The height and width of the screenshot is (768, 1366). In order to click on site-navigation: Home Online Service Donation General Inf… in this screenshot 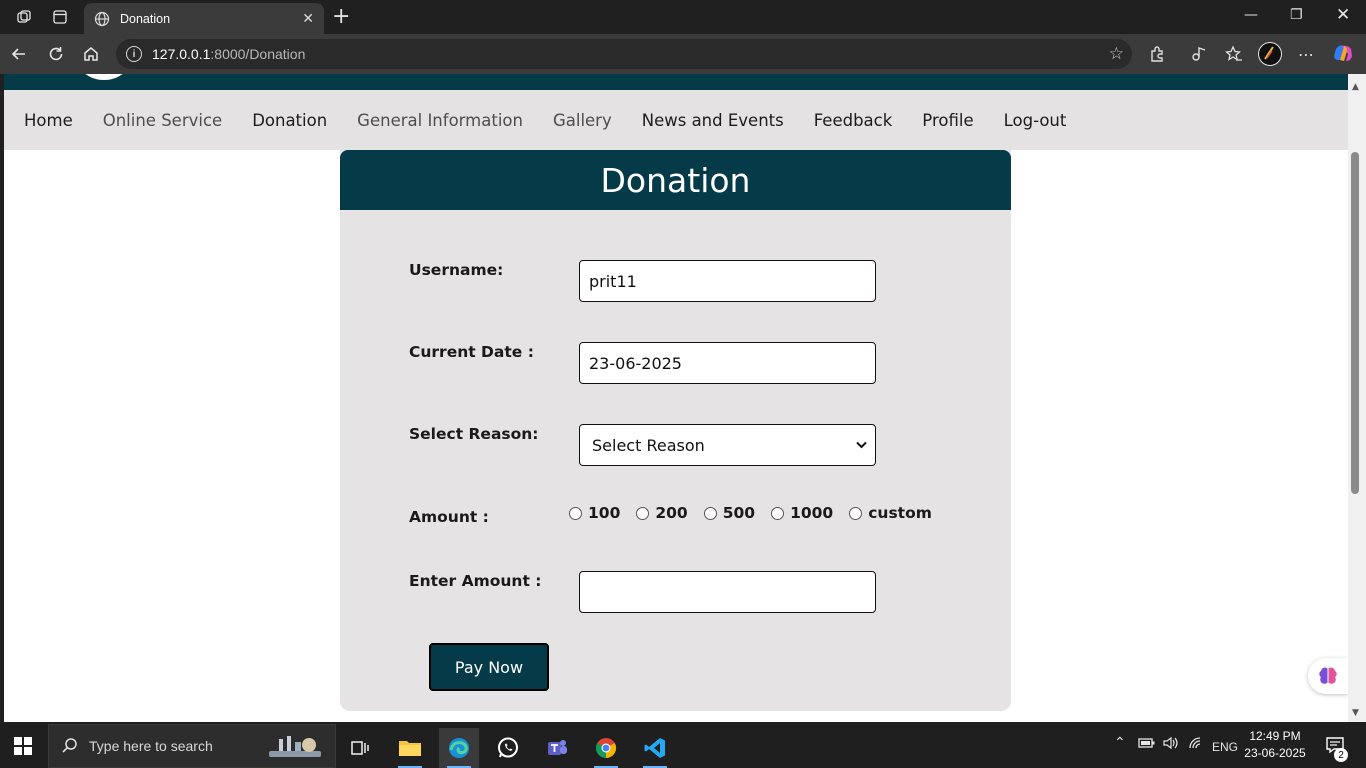, I will do `click(676, 120)`.